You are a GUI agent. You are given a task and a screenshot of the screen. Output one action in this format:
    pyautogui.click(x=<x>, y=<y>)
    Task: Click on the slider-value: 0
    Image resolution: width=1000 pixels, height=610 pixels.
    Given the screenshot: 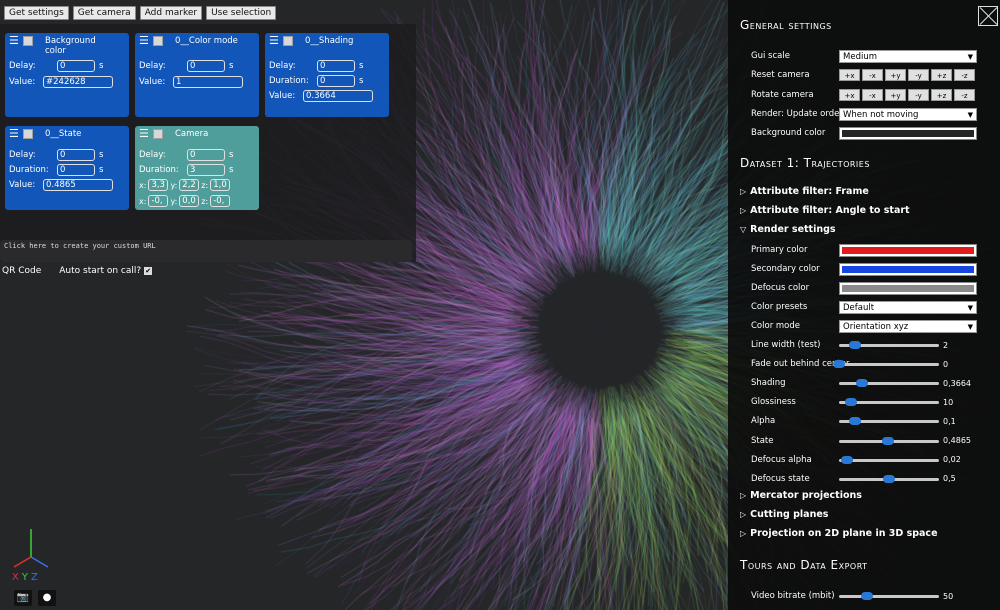 What is the action you would take?
    pyautogui.click(x=946, y=364)
    